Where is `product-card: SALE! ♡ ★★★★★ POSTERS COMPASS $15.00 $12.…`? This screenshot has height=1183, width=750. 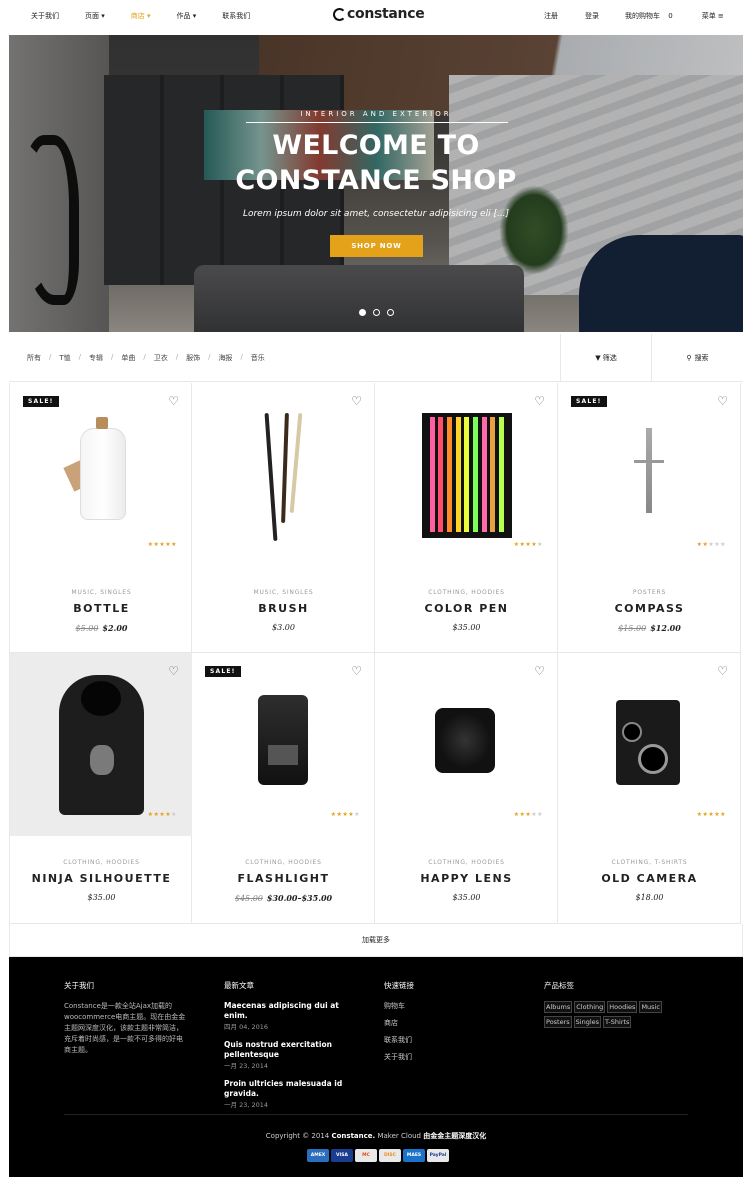 product-card: SALE! ♡ ★★★★★ POSTERS COMPASS $15.00 $12.… is located at coordinates (649, 518).